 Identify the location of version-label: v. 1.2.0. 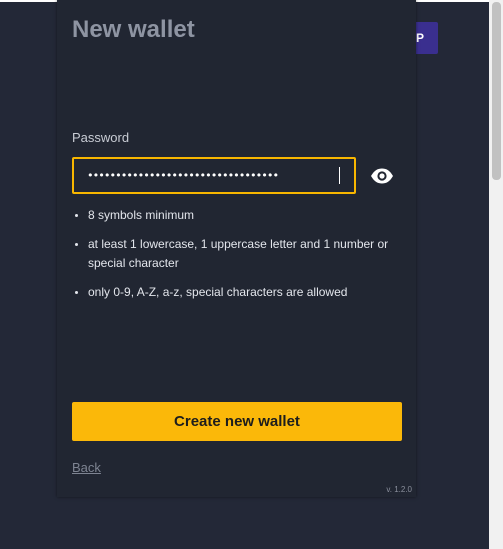
(399, 489).